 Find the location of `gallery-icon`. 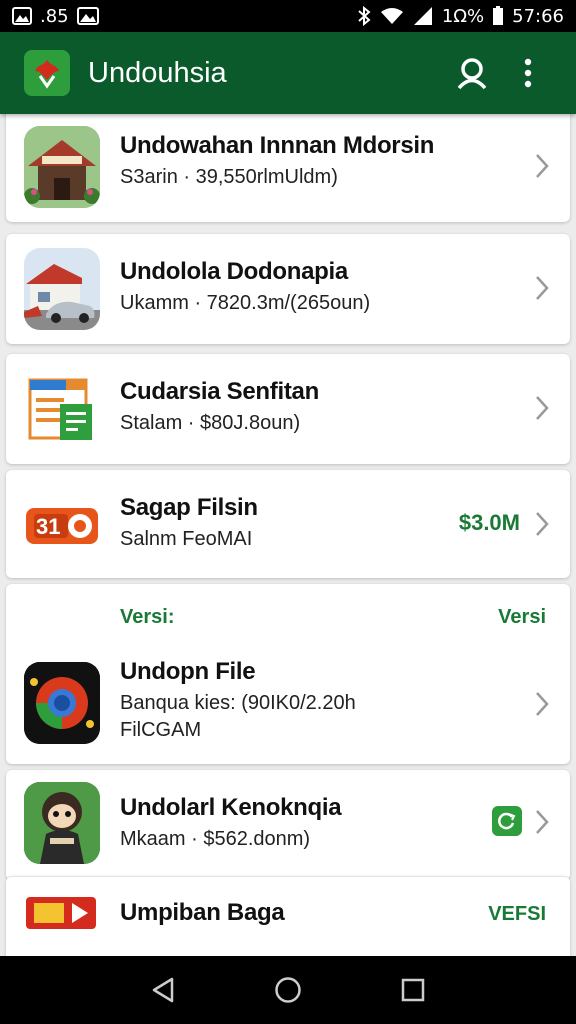

gallery-icon is located at coordinates (22, 16).